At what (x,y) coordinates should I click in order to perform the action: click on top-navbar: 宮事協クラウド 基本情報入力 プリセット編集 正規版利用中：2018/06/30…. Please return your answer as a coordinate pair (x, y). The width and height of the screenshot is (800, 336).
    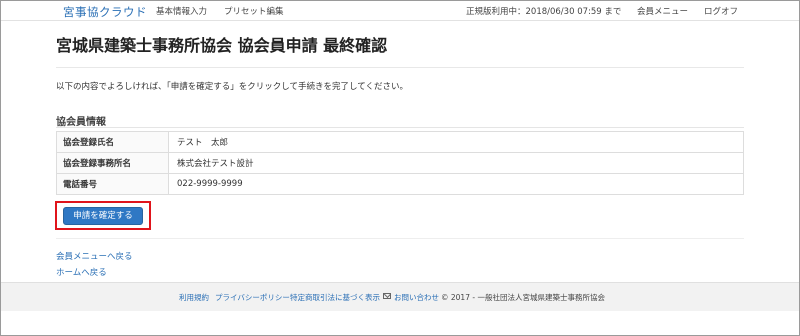
    Looking at the image, I should click on (400, 11).